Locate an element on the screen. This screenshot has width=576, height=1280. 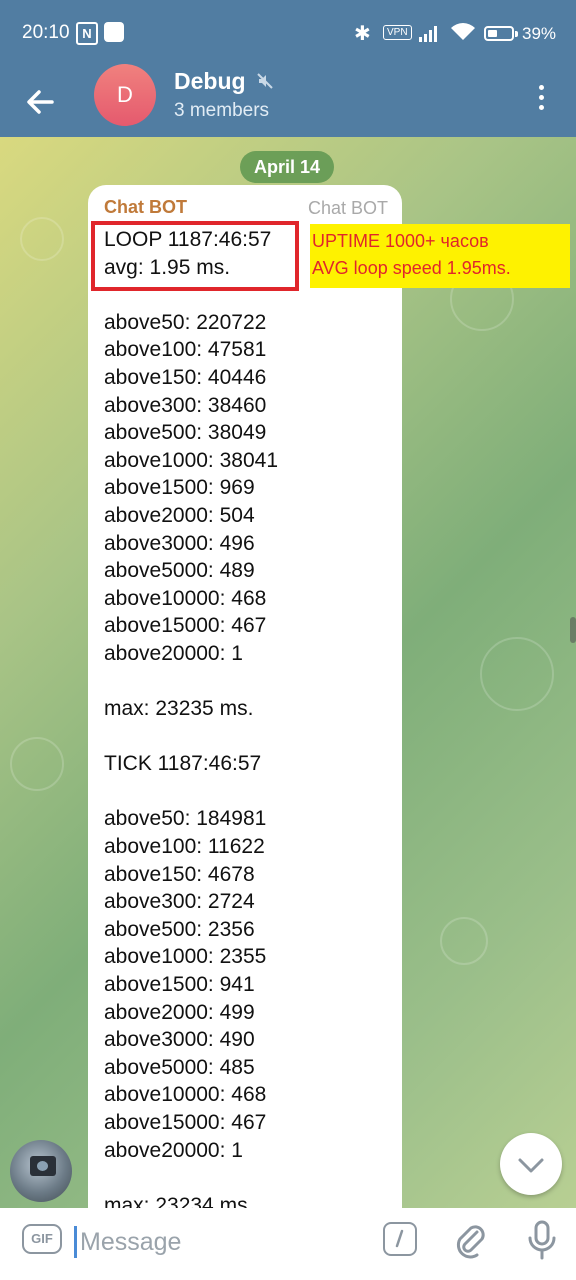
camera-image is located at coordinates (43, 1166).